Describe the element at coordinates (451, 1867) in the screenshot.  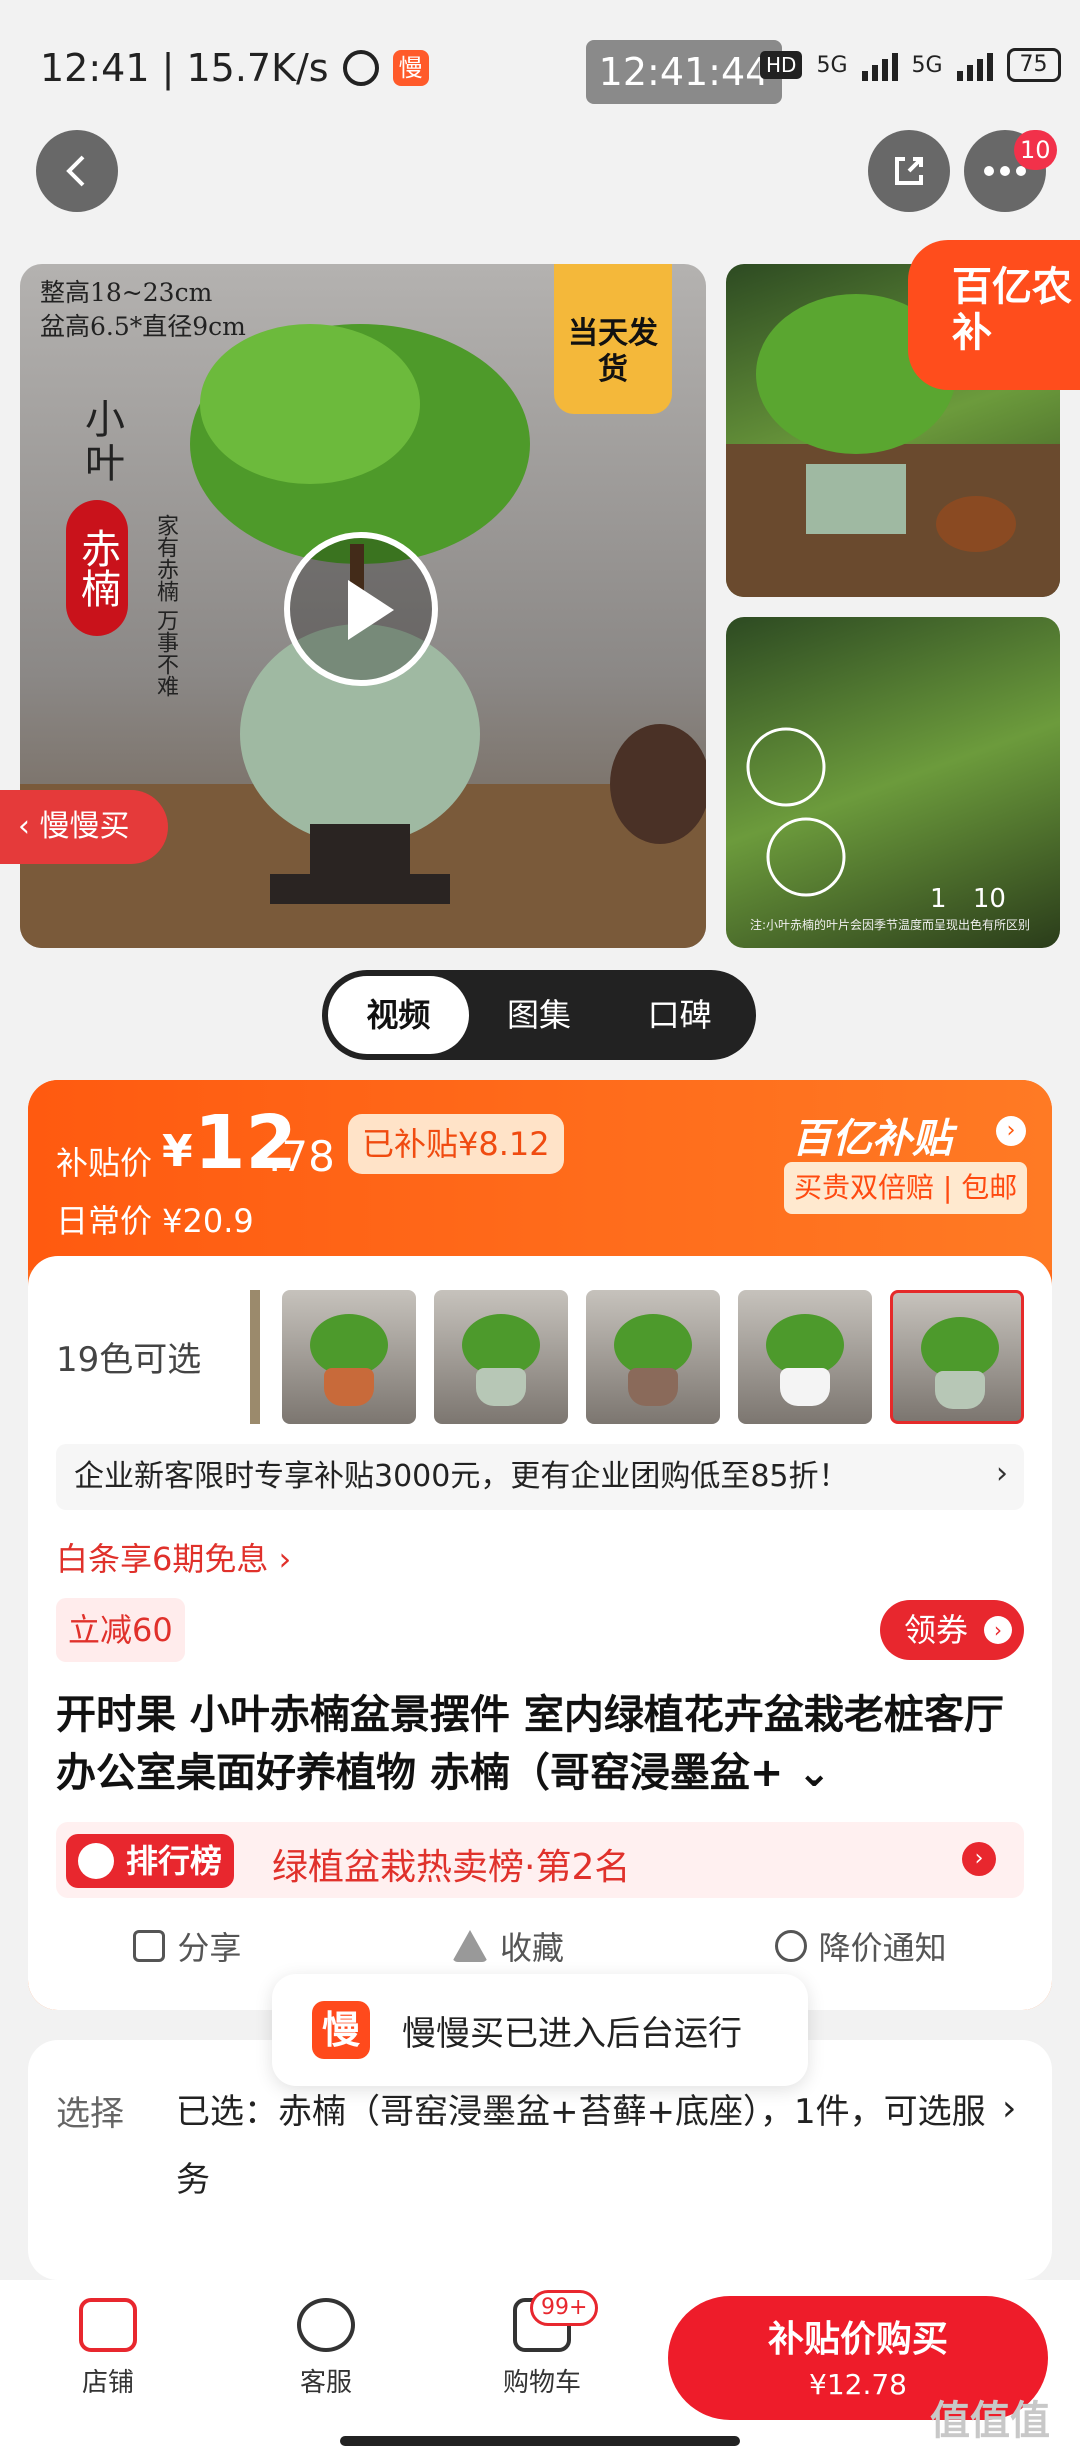
I see `ranking-text: 绿植盆栽热卖榜·第2名` at that location.